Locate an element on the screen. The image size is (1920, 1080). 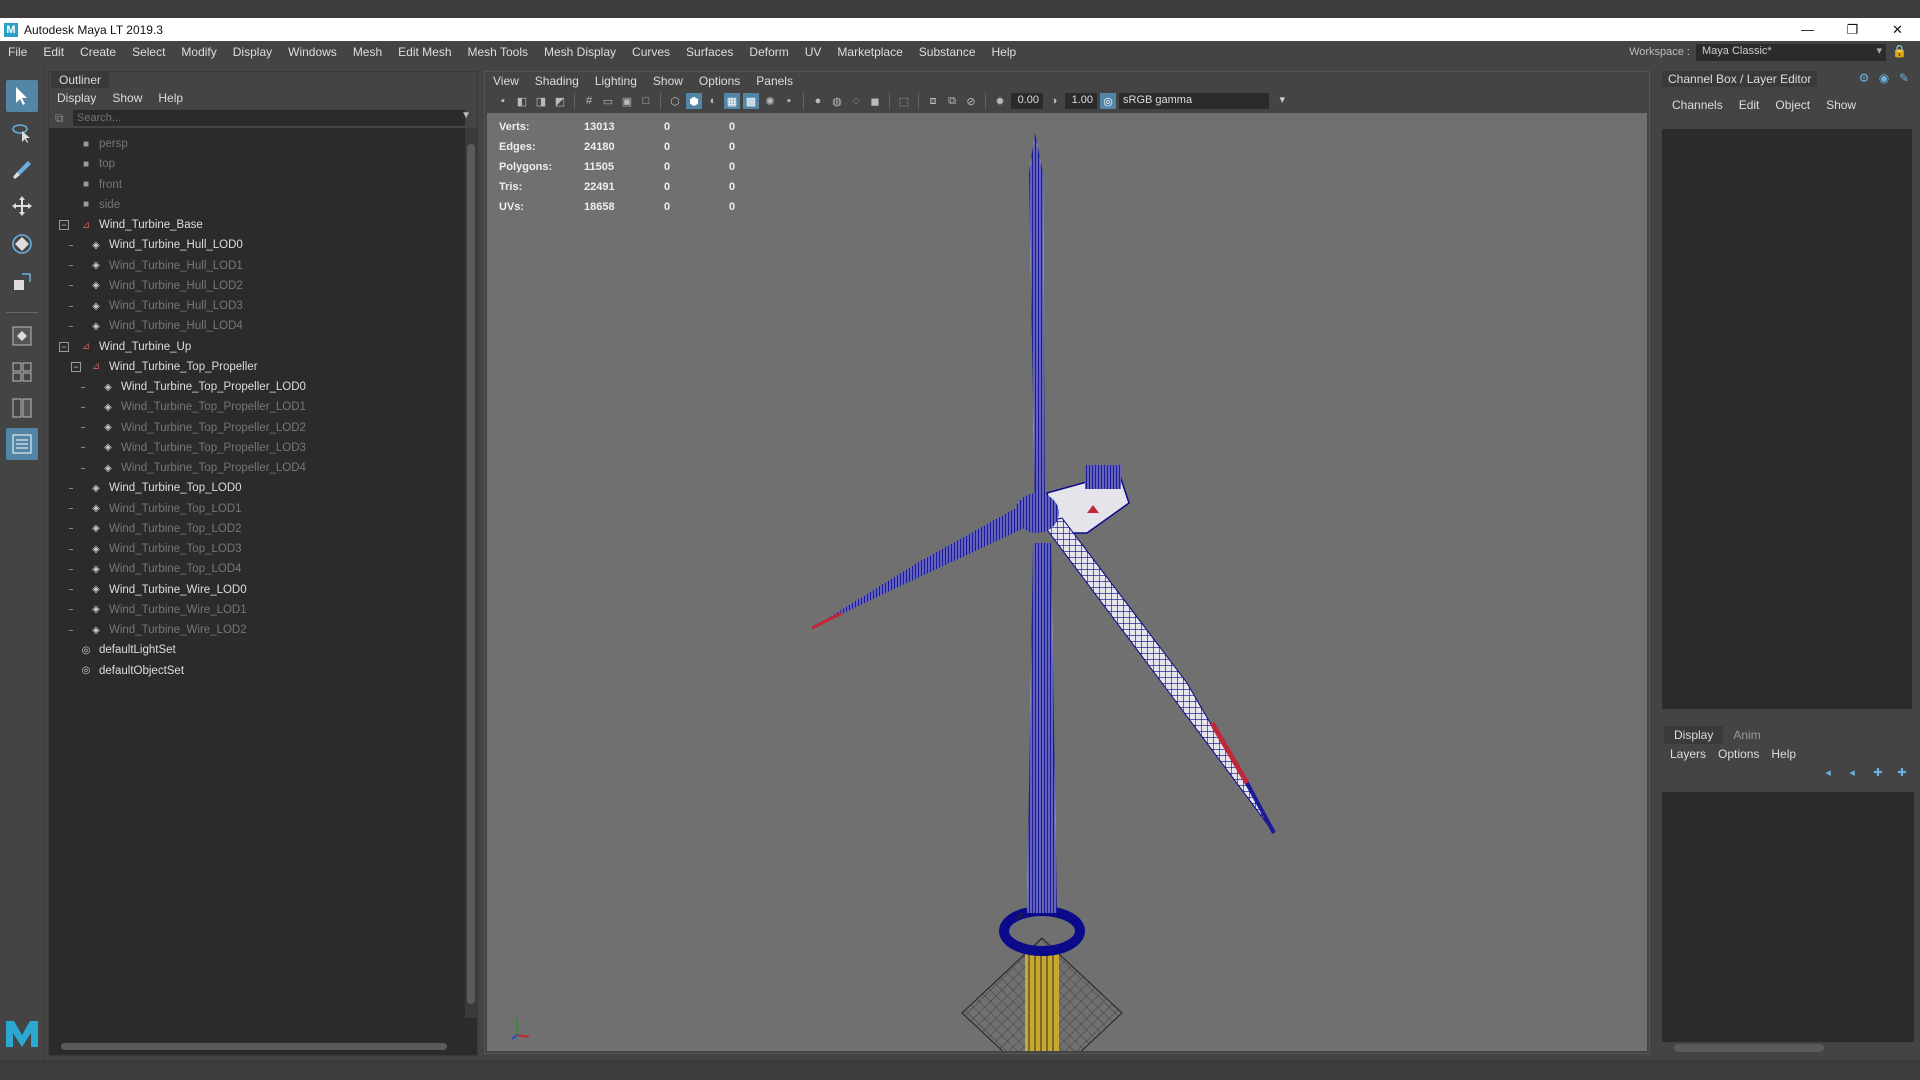
viewport-menu-panels: Panels is located at coordinates (774, 81).